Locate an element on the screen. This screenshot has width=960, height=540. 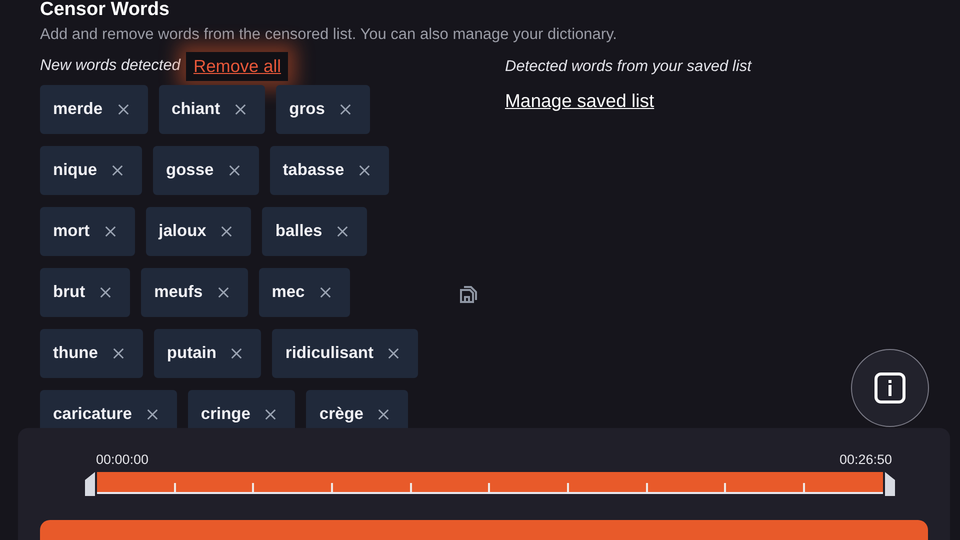
tag-text: gros is located at coordinates (307, 109).